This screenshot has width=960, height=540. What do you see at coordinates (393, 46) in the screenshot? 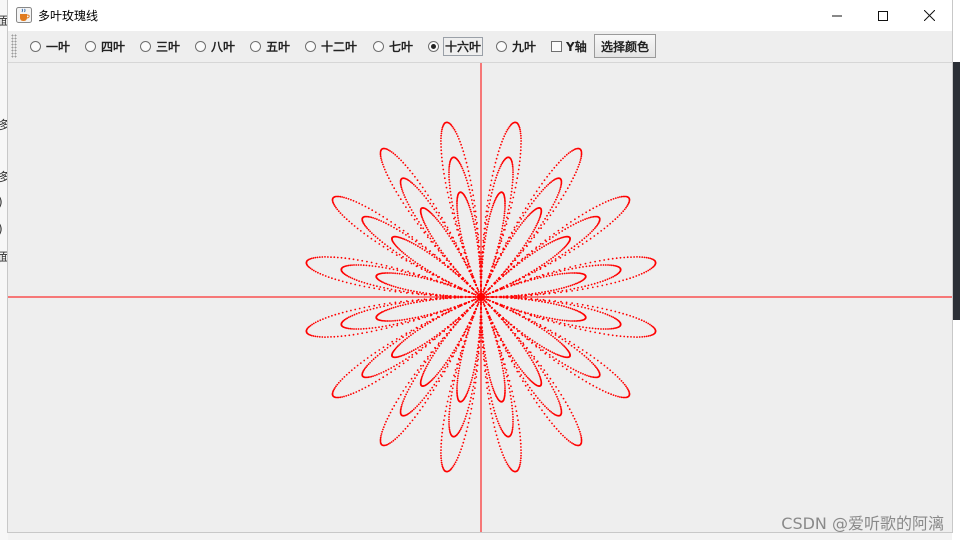
I see `radio-seven-petal: 七叶` at bounding box center [393, 46].